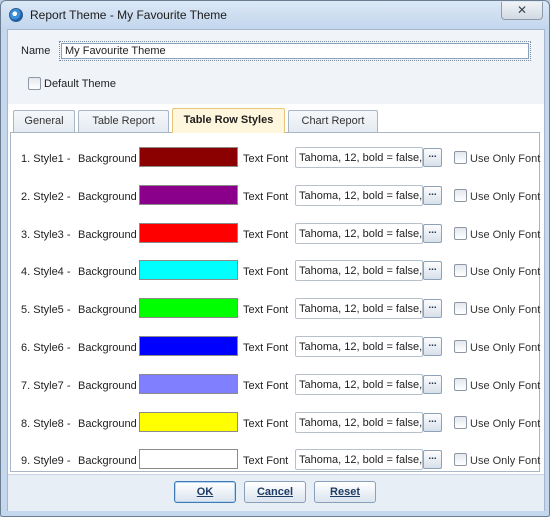 This screenshot has height=517, width=550. I want to click on style-row-label: 4. Style4 -, so click(46, 272).